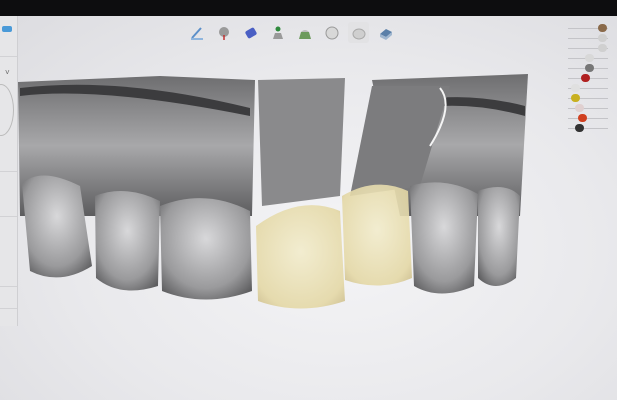 The width and height of the screenshot is (617, 400). Describe the element at coordinates (196, 32) in the screenshot. I see `margin-line-icon` at that location.